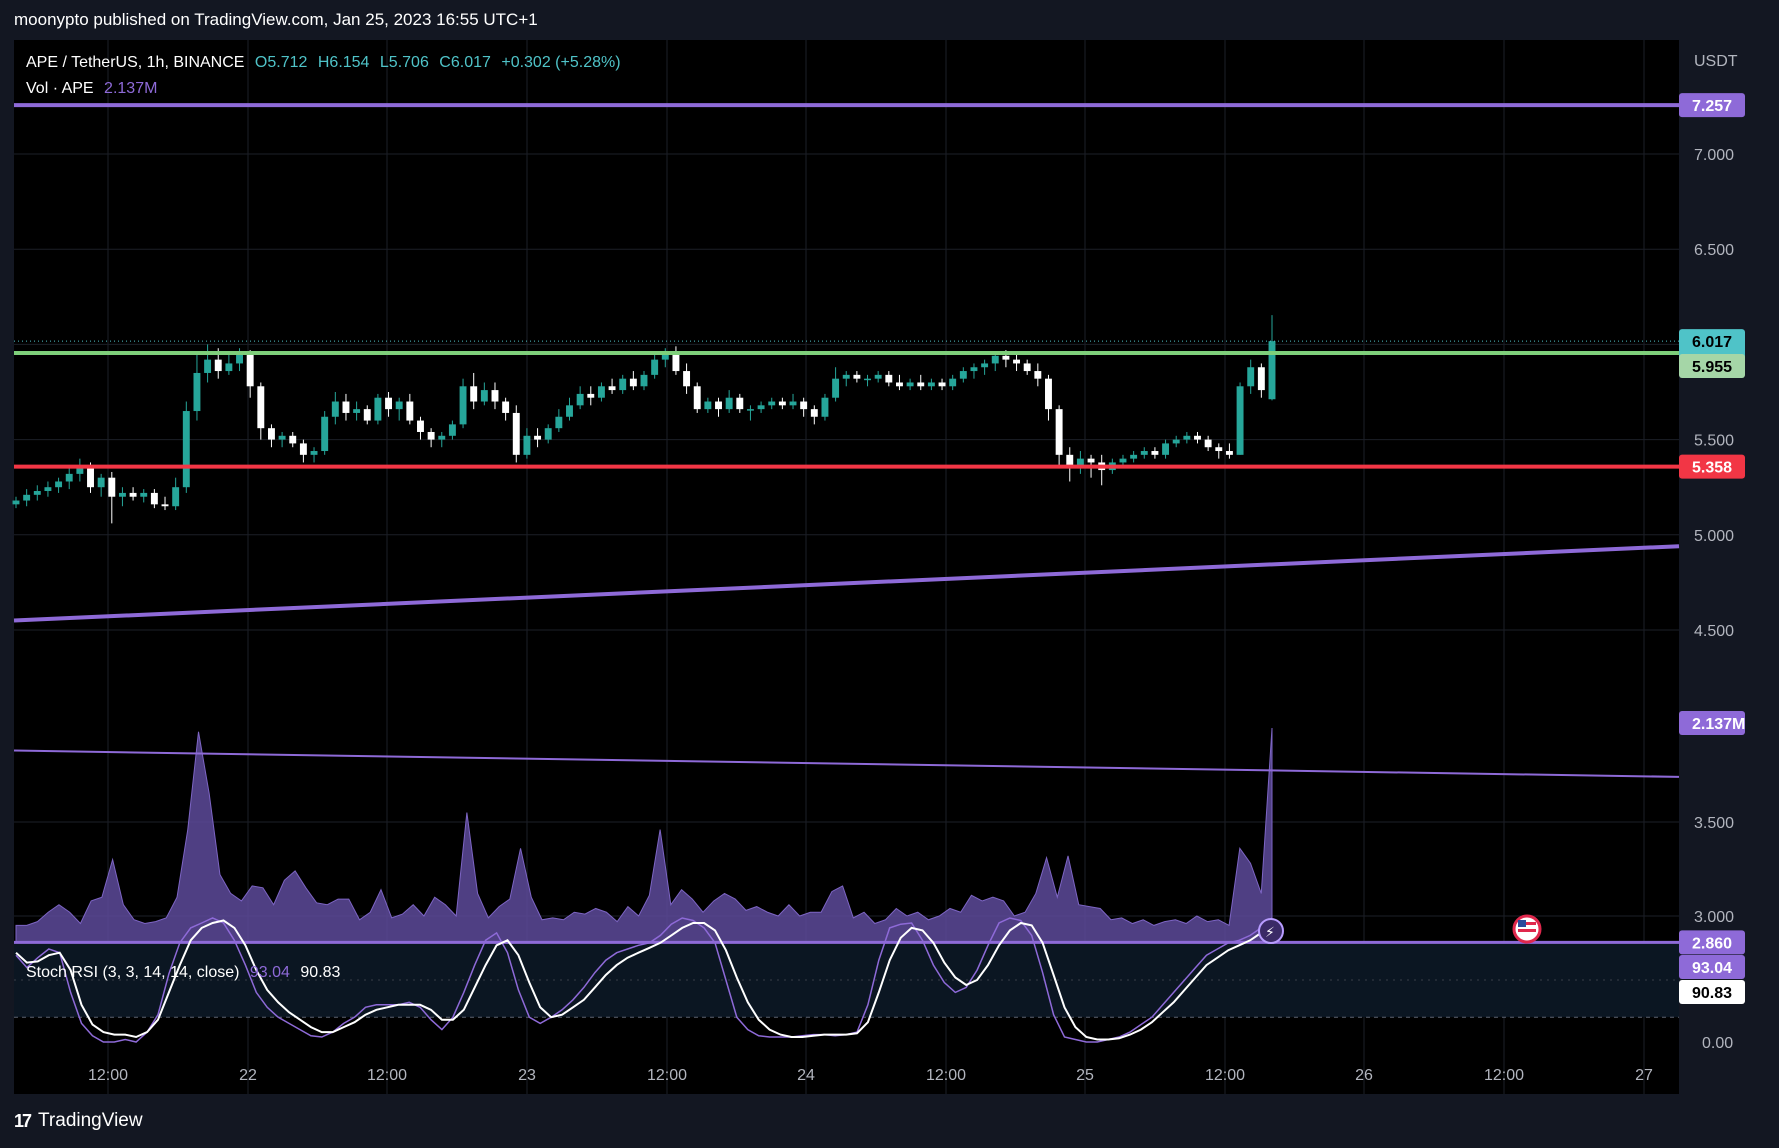 This screenshot has width=1779, height=1148. I want to click on time-tick-label: 23, so click(527, 1075).